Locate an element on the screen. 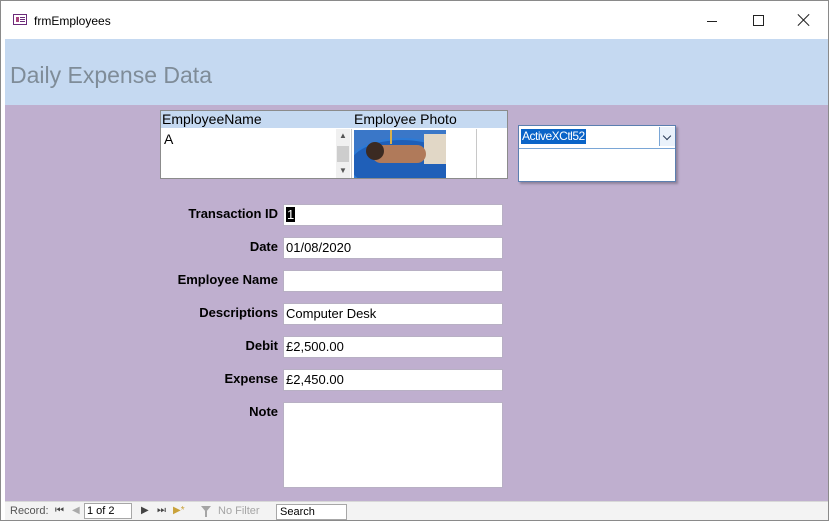  employee-name-cell: A ▲ ▼ is located at coordinates (256, 153).